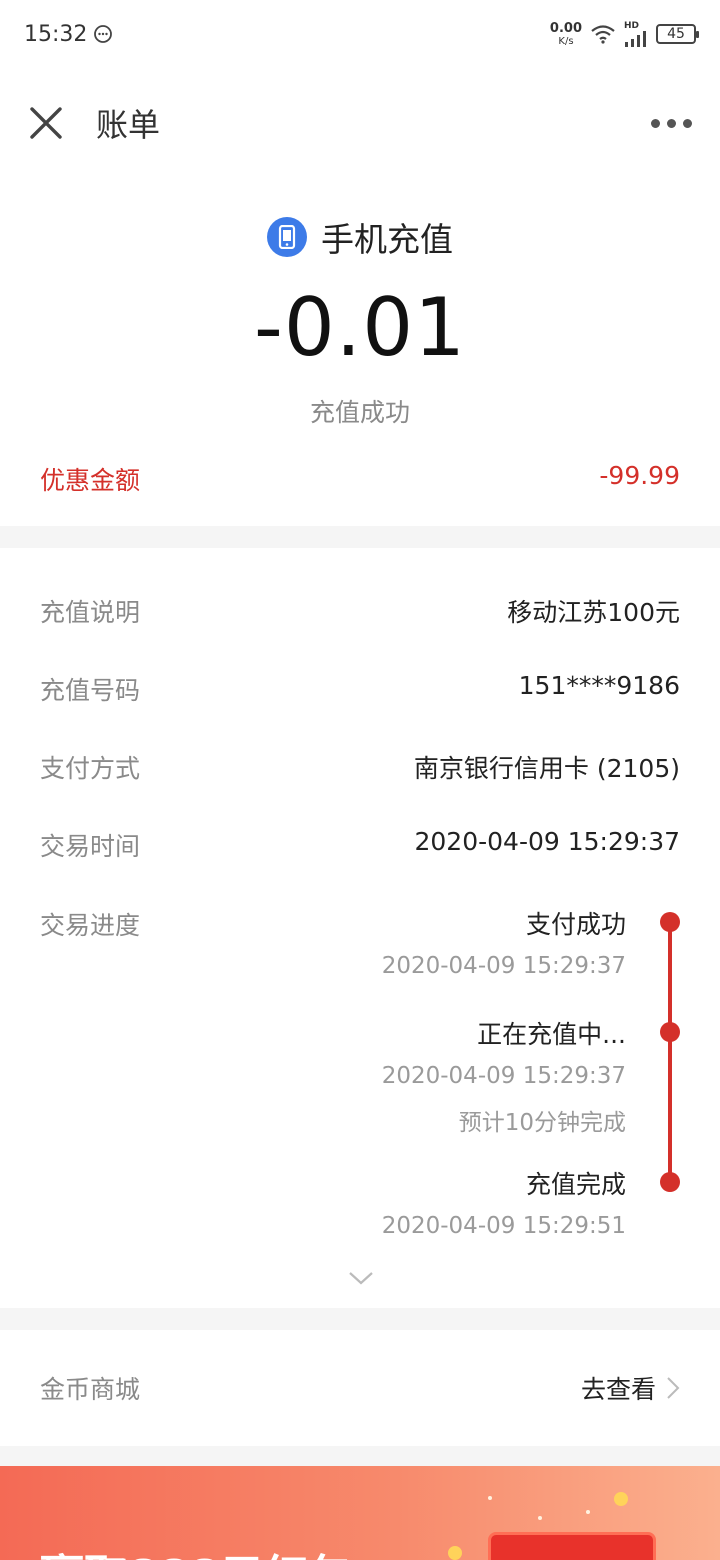  I want to click on signal-group: HD, so click(636, 33).